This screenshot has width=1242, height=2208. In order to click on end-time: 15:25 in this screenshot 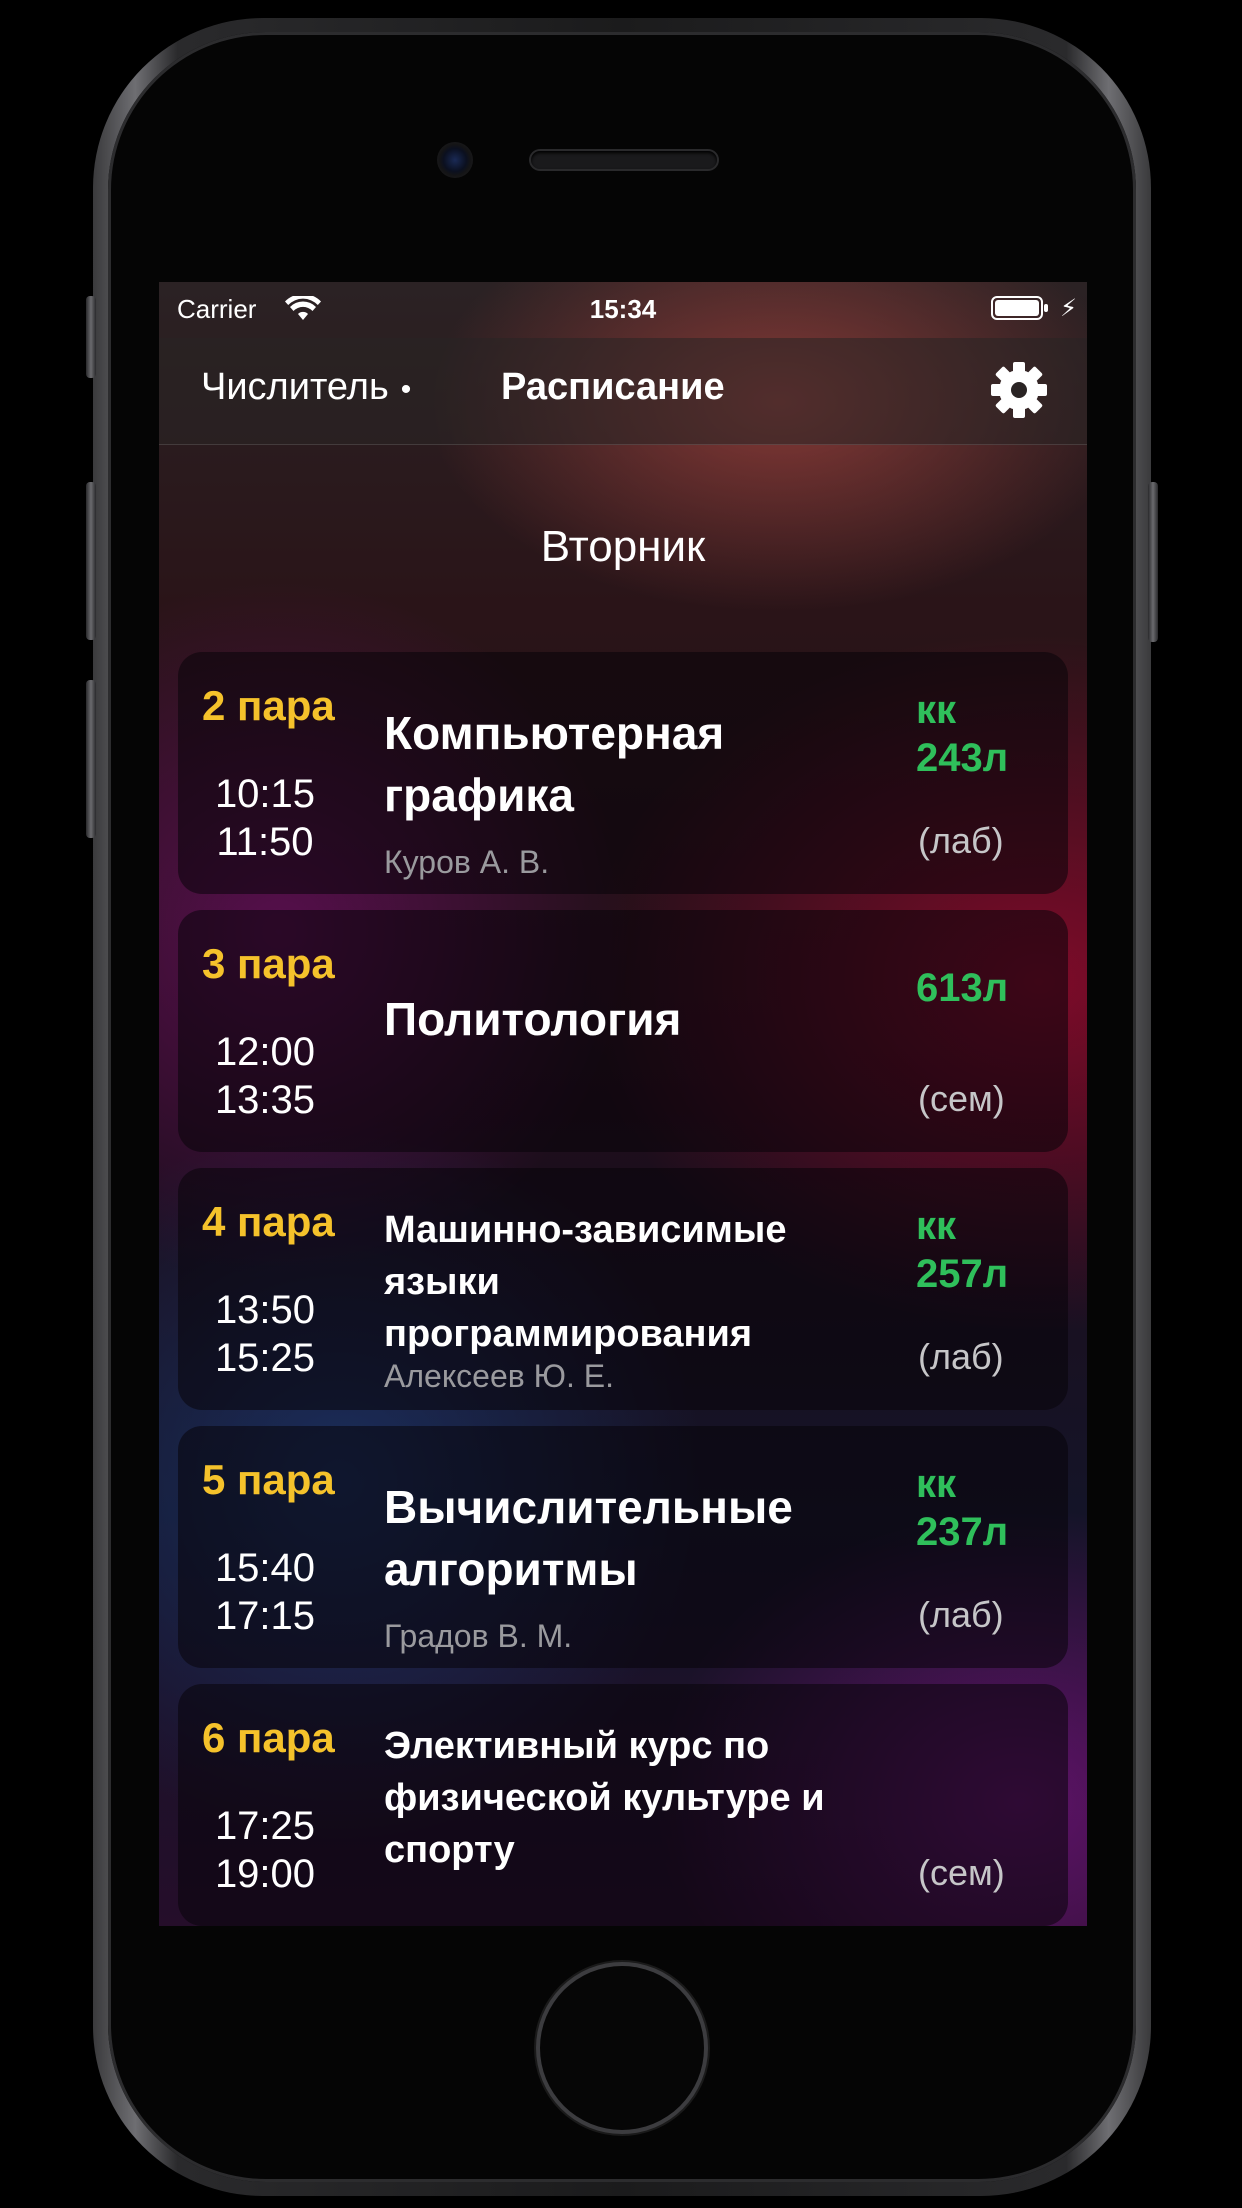, I will do `click(265, 1358)`.